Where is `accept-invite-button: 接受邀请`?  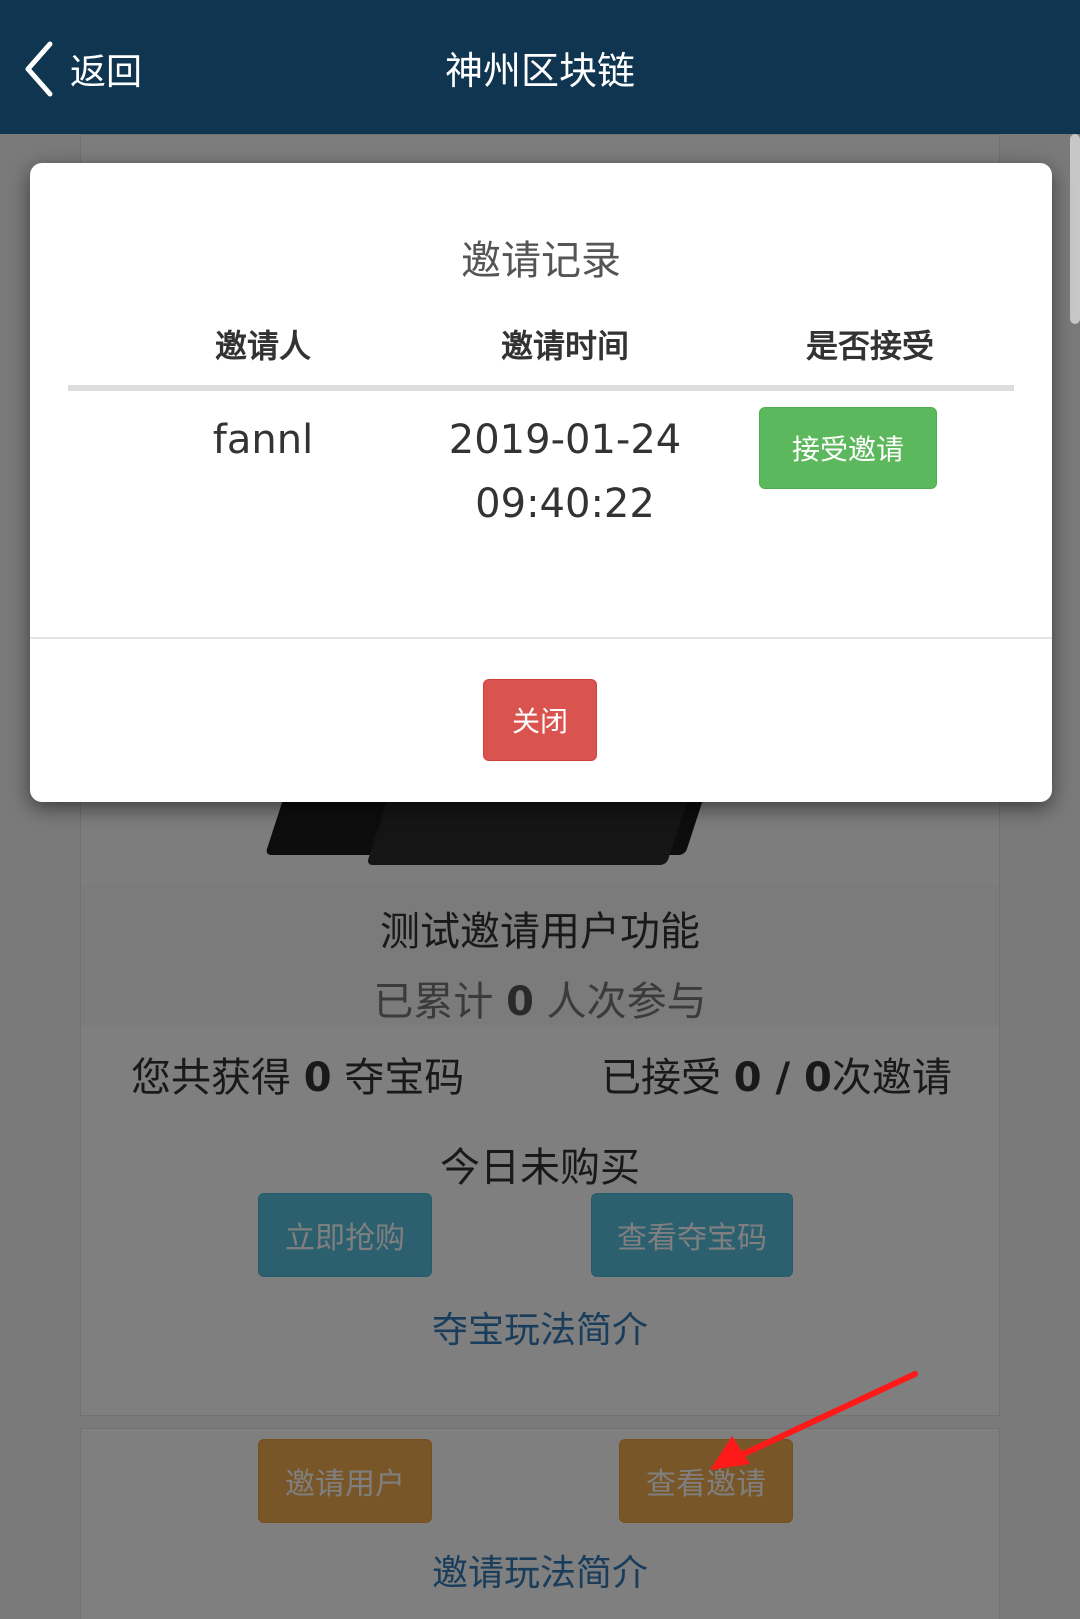
accept-invite-button: 接受邀请 is located at coordinates (848, 448).